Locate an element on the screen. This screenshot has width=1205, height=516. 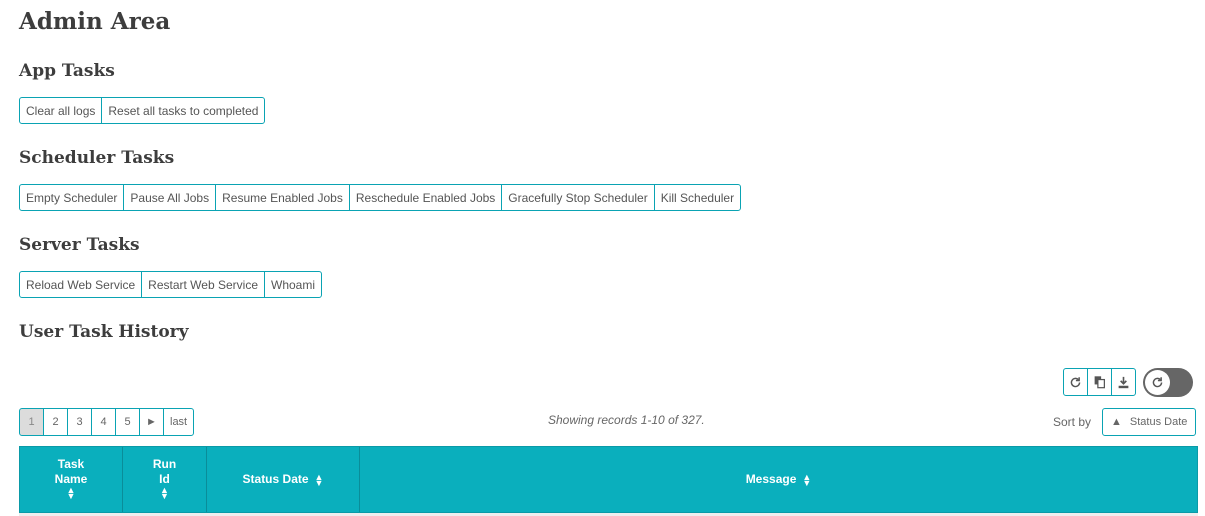
server-tasks-heading: Server Tasks is located at coordinates (79, 245).